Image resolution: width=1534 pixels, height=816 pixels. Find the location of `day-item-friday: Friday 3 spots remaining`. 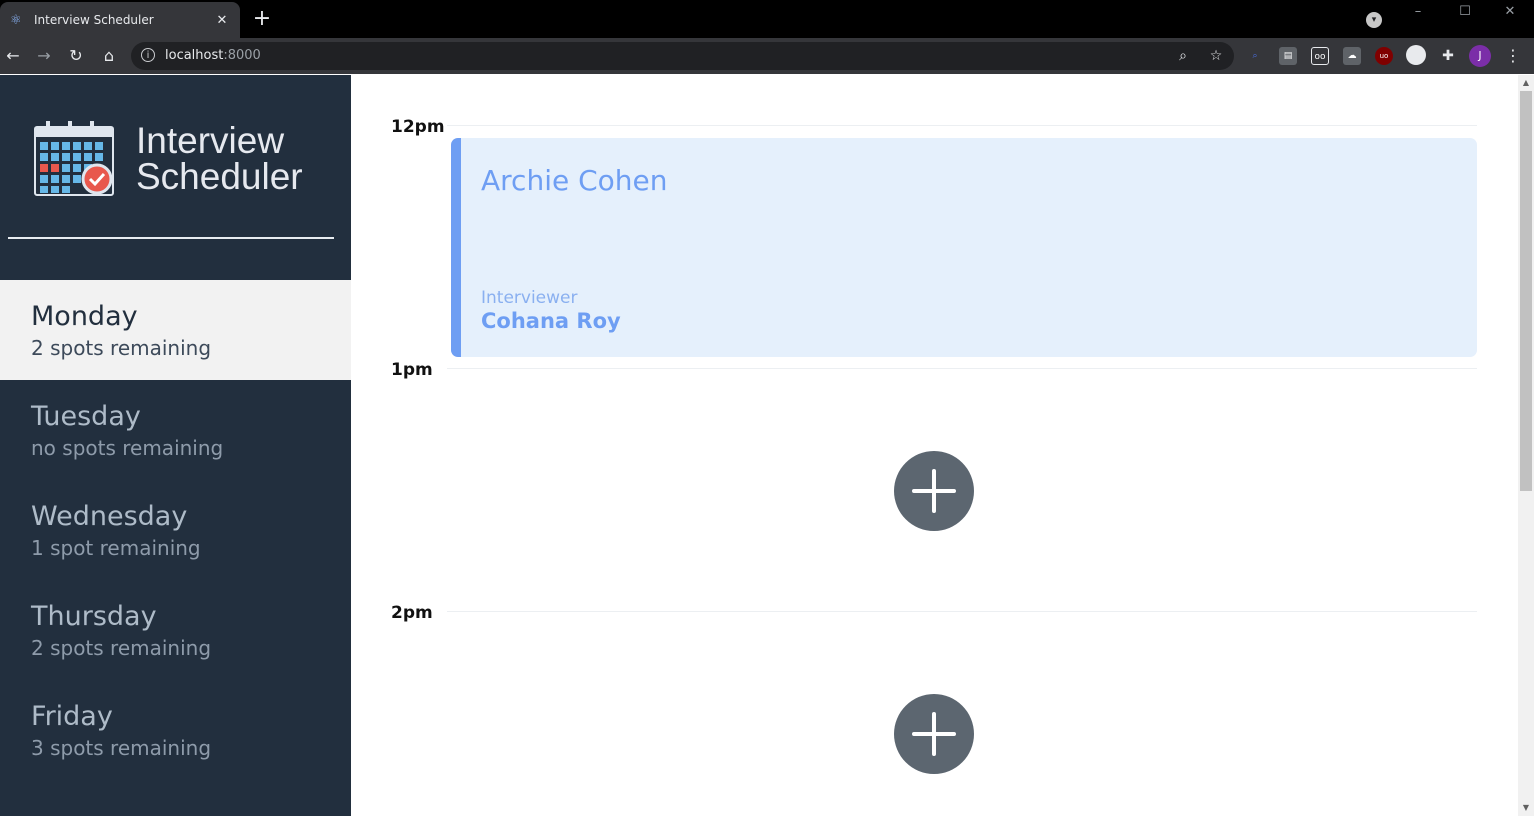

day-item-friday: Friday 3 spots remaining is located at coordinates (175, 730).